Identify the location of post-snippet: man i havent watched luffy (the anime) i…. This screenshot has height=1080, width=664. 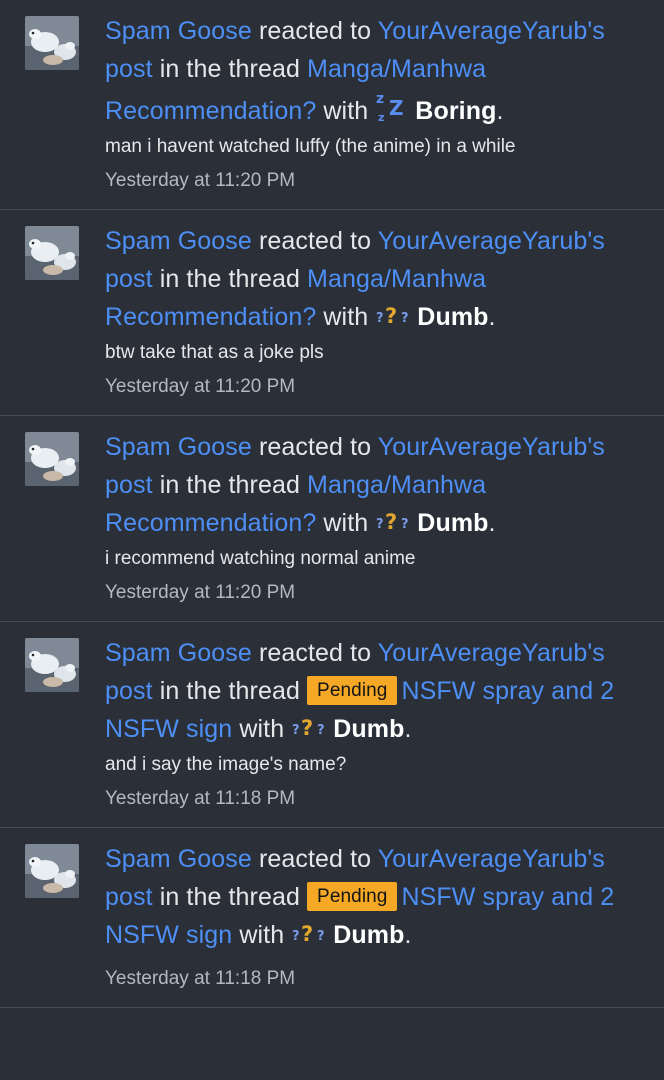
(310, 146).